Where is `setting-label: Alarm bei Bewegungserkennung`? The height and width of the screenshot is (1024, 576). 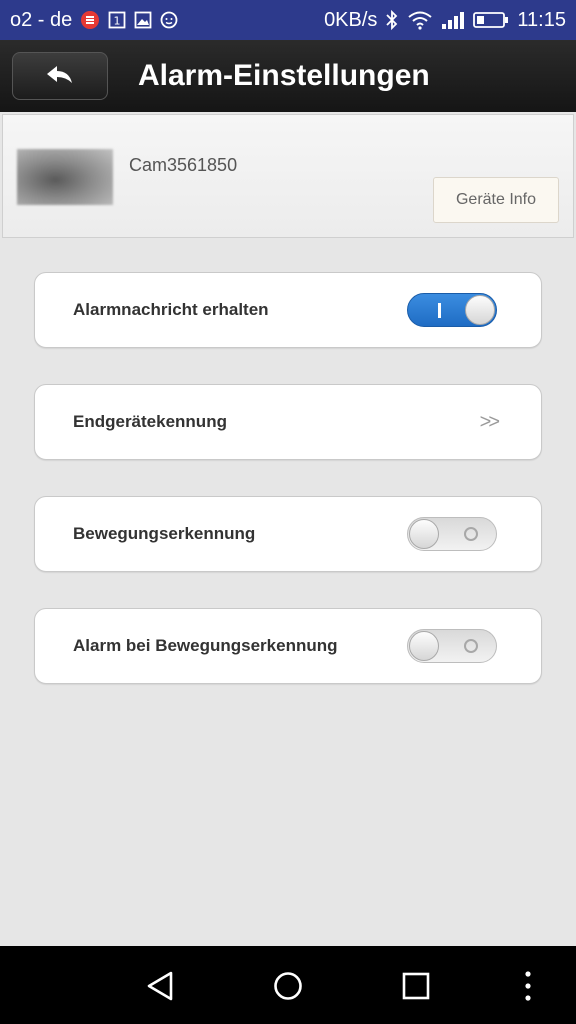
setting-label: Alarm bei Bewegungserkennung is located at coordinates (205, 645).